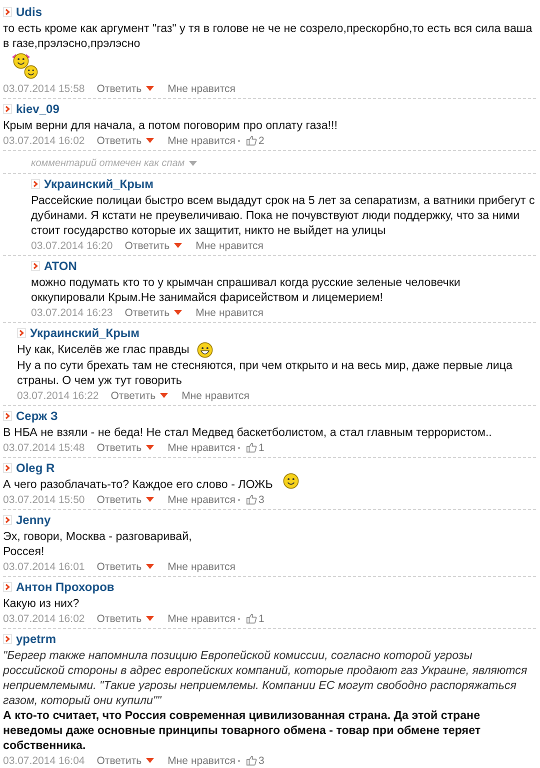  Describe the element at coordinates (247, 432) in the screenshot. I see `comment-text: В НБА не взяли - не беда! Не стал Медвед баскетболистом, а стал главным террористом..` at that location.